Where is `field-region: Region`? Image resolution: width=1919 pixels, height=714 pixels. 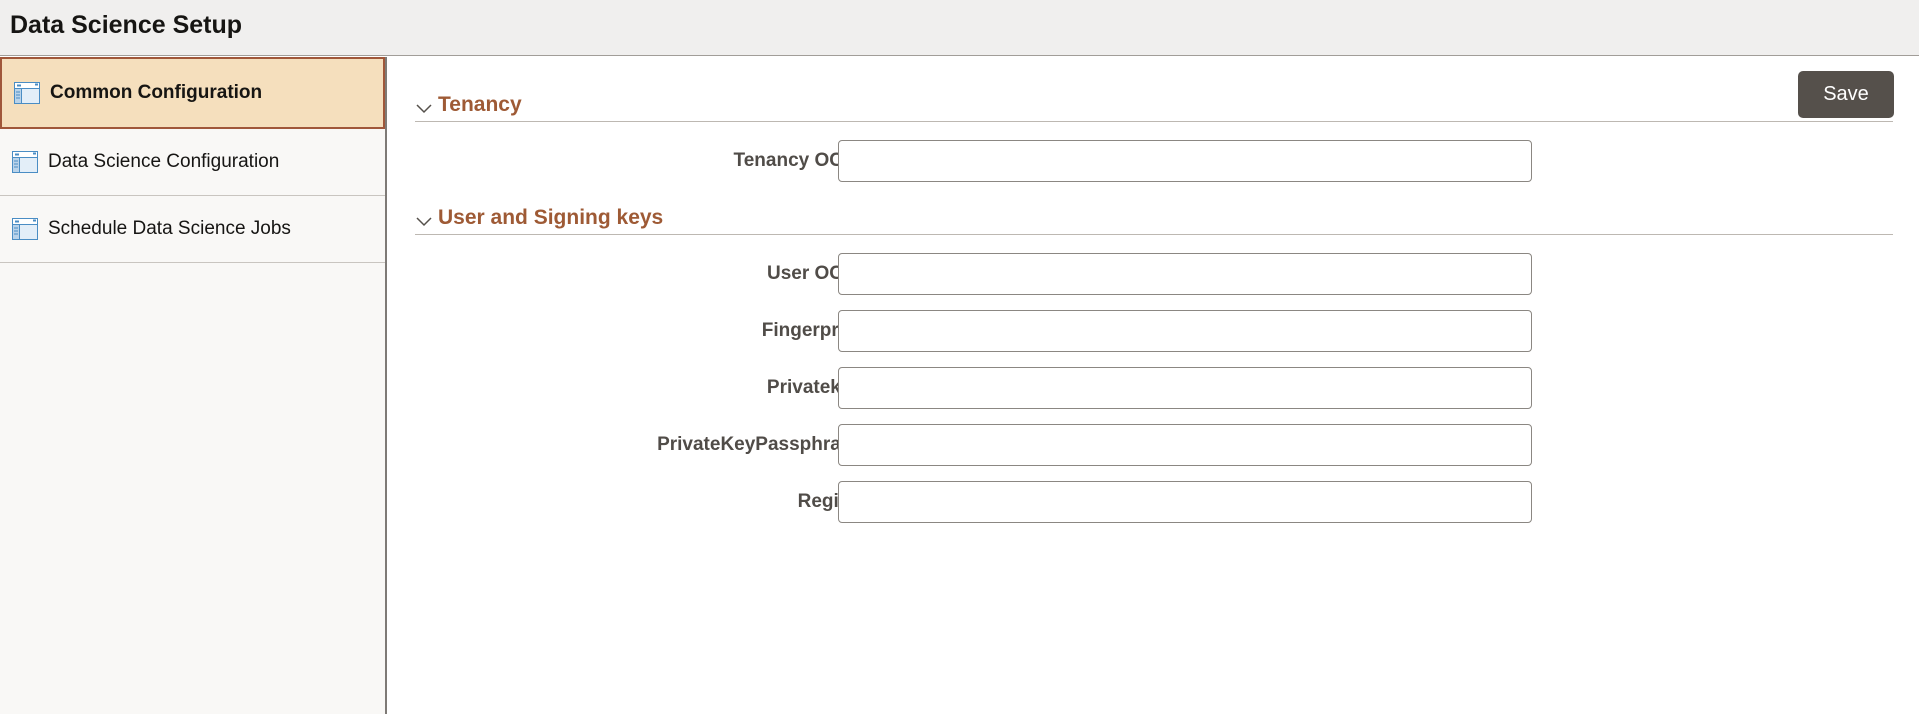
field-region: Region is located at coordinates (1154, 502).